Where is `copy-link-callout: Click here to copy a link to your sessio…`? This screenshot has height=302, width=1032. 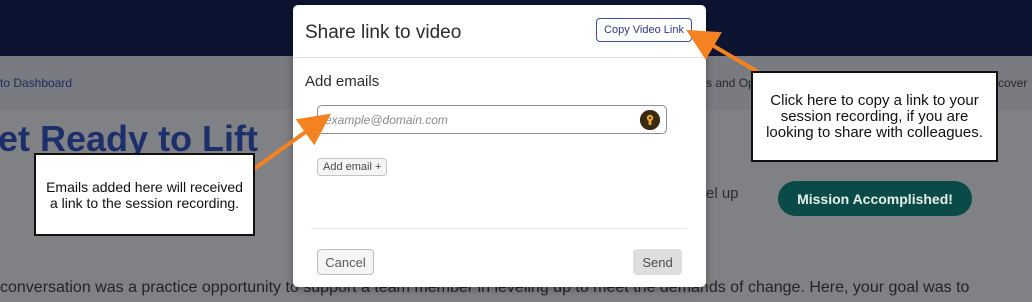 copy-link-callout: Click here to copy a link to your sessio… is located at coordinates (874, 116).